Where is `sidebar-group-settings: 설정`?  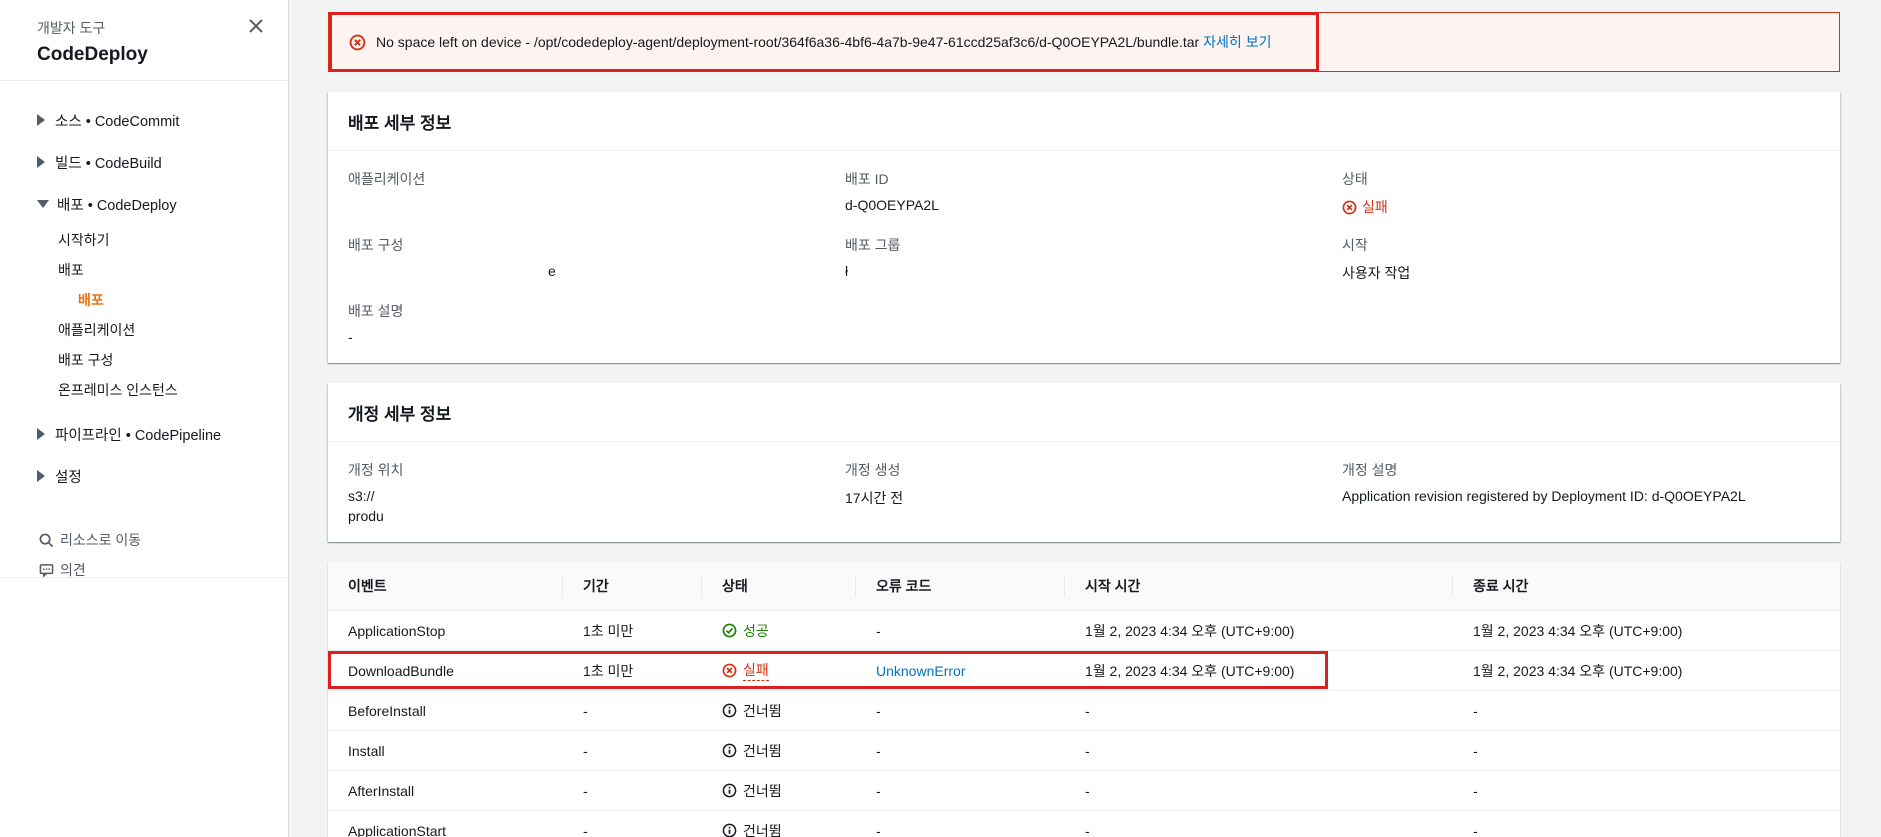 sidebar-group-settings: 설정 is located at coordinates (144, 476).